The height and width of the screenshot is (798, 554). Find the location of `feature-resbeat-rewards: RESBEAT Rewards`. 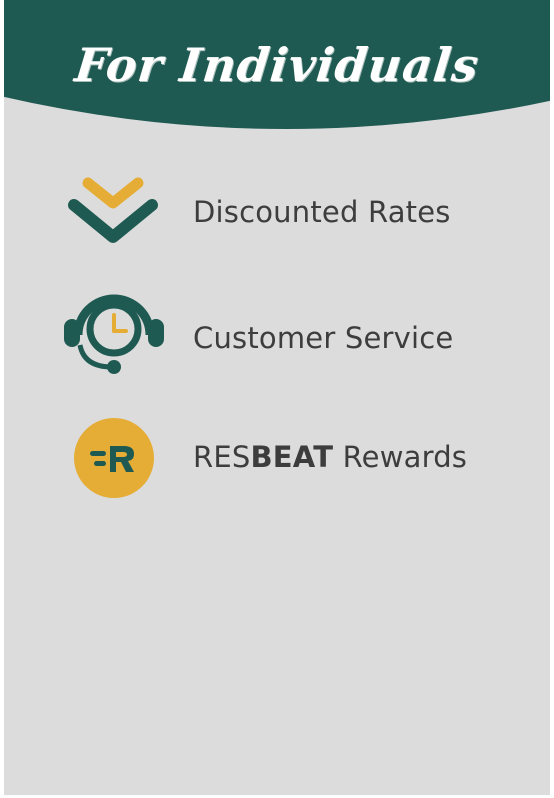

feature-resbeat-rewards: RESBEAT Rewards is located at coordinates (277, 460).